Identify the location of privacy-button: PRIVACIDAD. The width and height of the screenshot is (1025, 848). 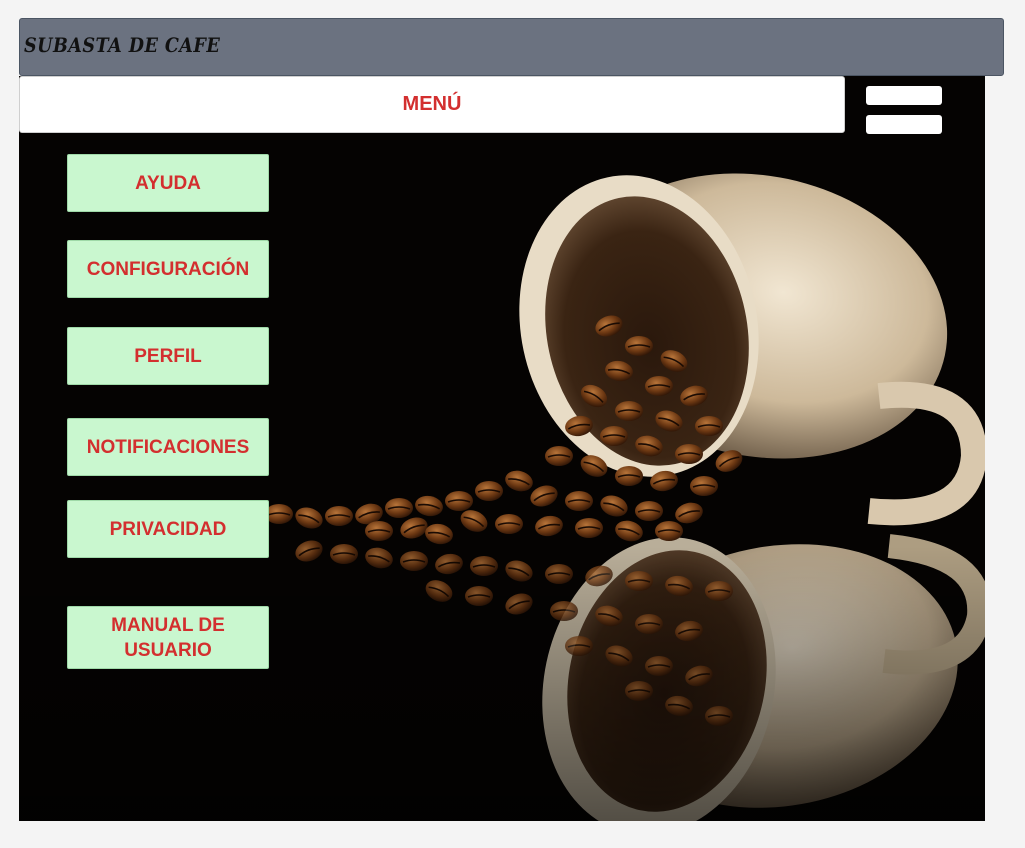
(168, 529).